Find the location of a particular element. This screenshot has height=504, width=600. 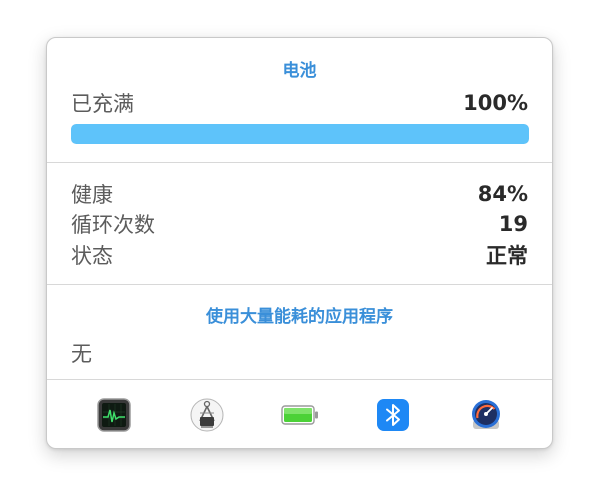

health-label: 健康 is located at coordinates (92, 195).